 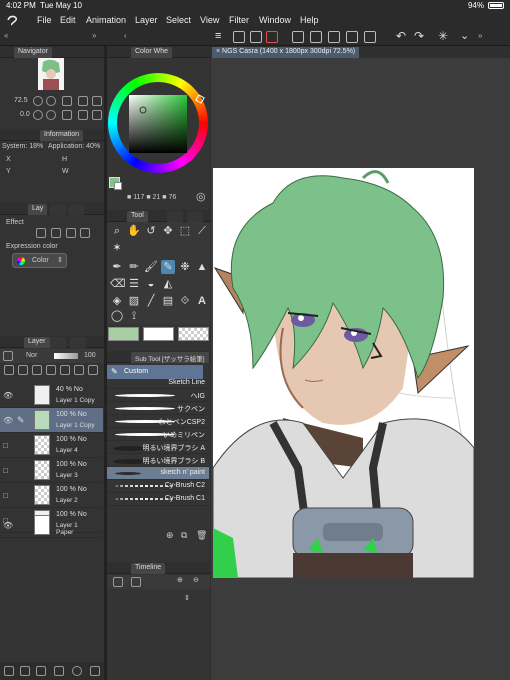 I want to click on redo-icon: ↷, so click(x=419, y=36).